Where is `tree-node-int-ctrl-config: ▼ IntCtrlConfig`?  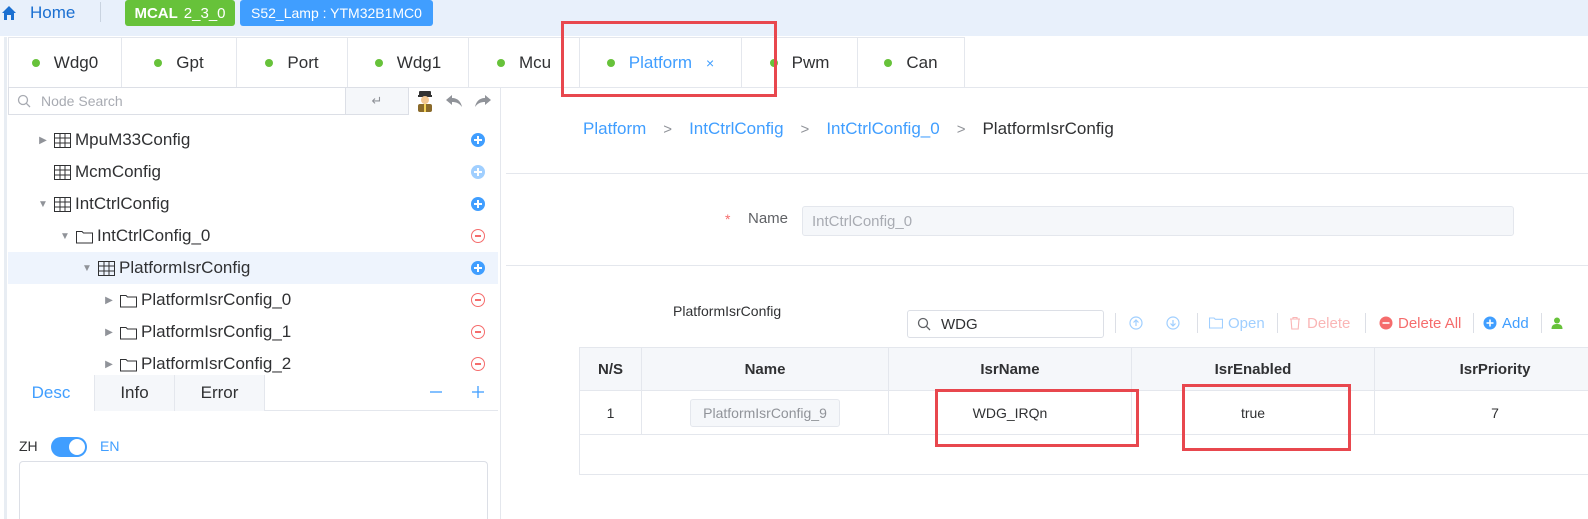 tree-node-int-ctrl-config: ▼ IntCtrlConfig is located at coordinates (253, 204).